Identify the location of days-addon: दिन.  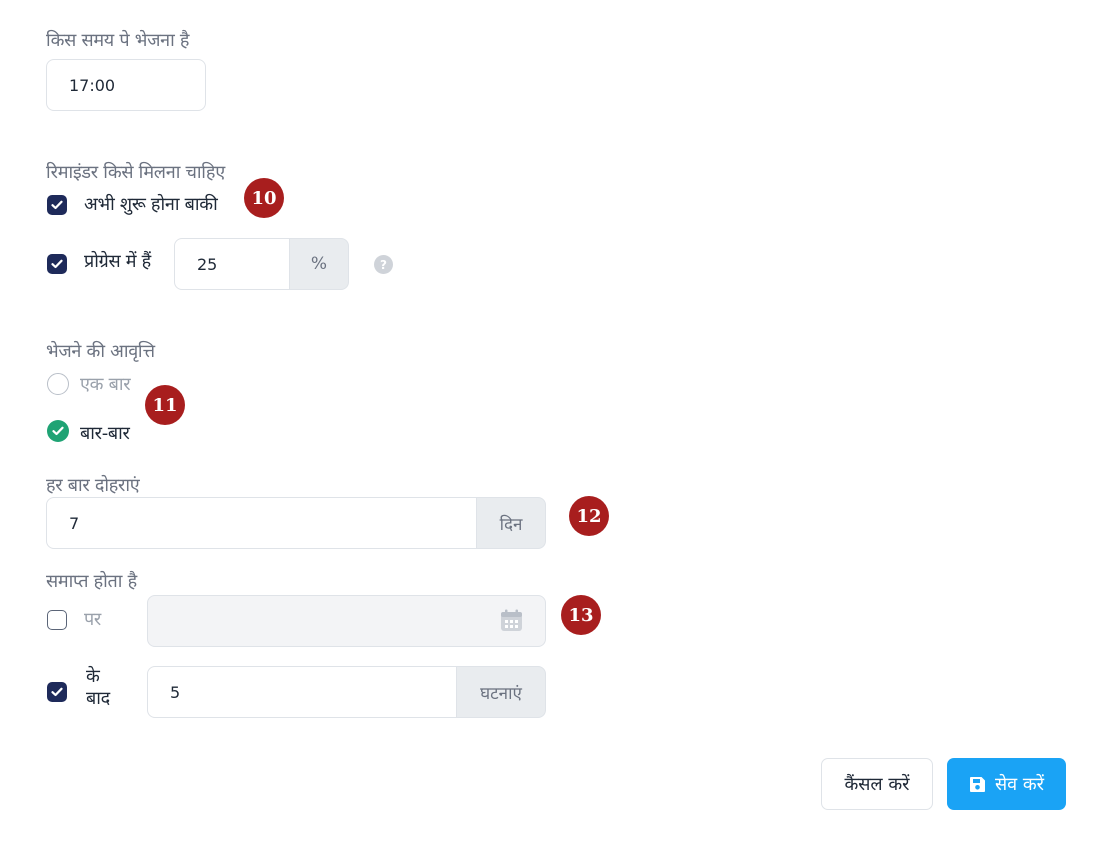
(511, 523).